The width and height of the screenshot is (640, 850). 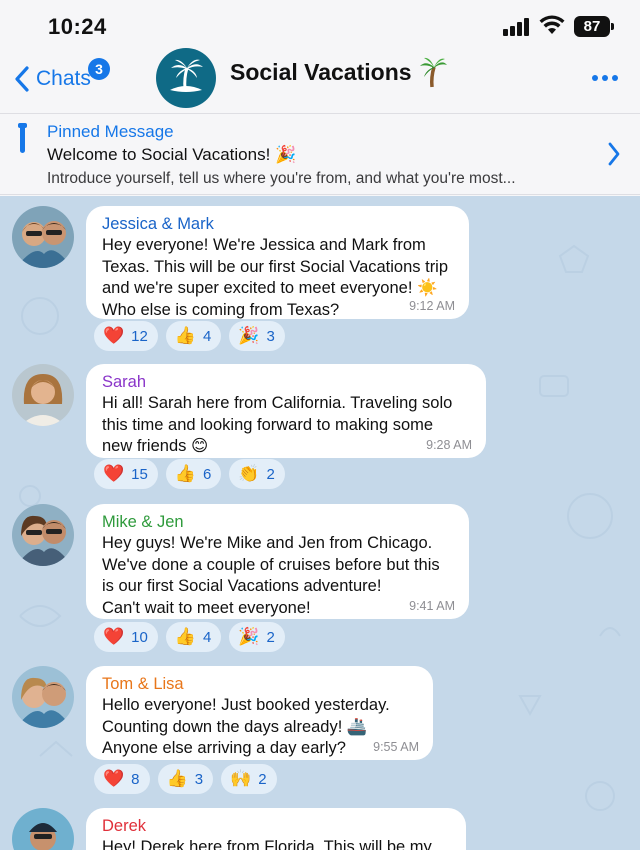 I want to click on battery-indicator: 87, so click(x=594, y=26).